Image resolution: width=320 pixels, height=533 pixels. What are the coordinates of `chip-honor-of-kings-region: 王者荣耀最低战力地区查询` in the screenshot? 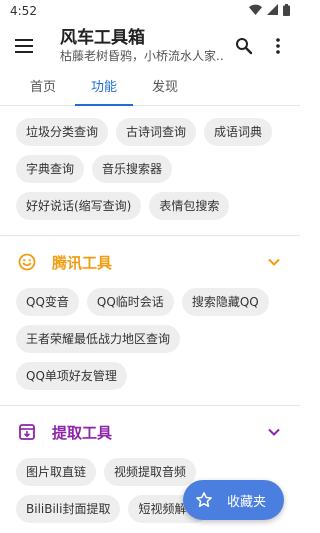 It's located at (98, 339).